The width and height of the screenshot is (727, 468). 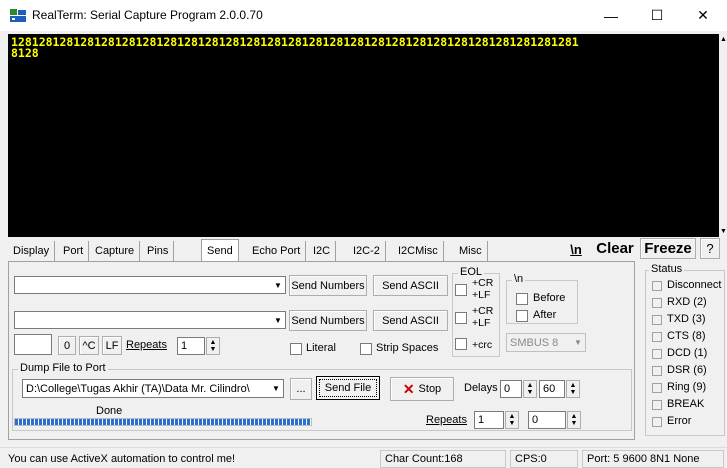 What do you see at coordinates (481, 323) in the screenshot?
I see `eol-lf-label-2: +LF` at bounding box center [481, 323].